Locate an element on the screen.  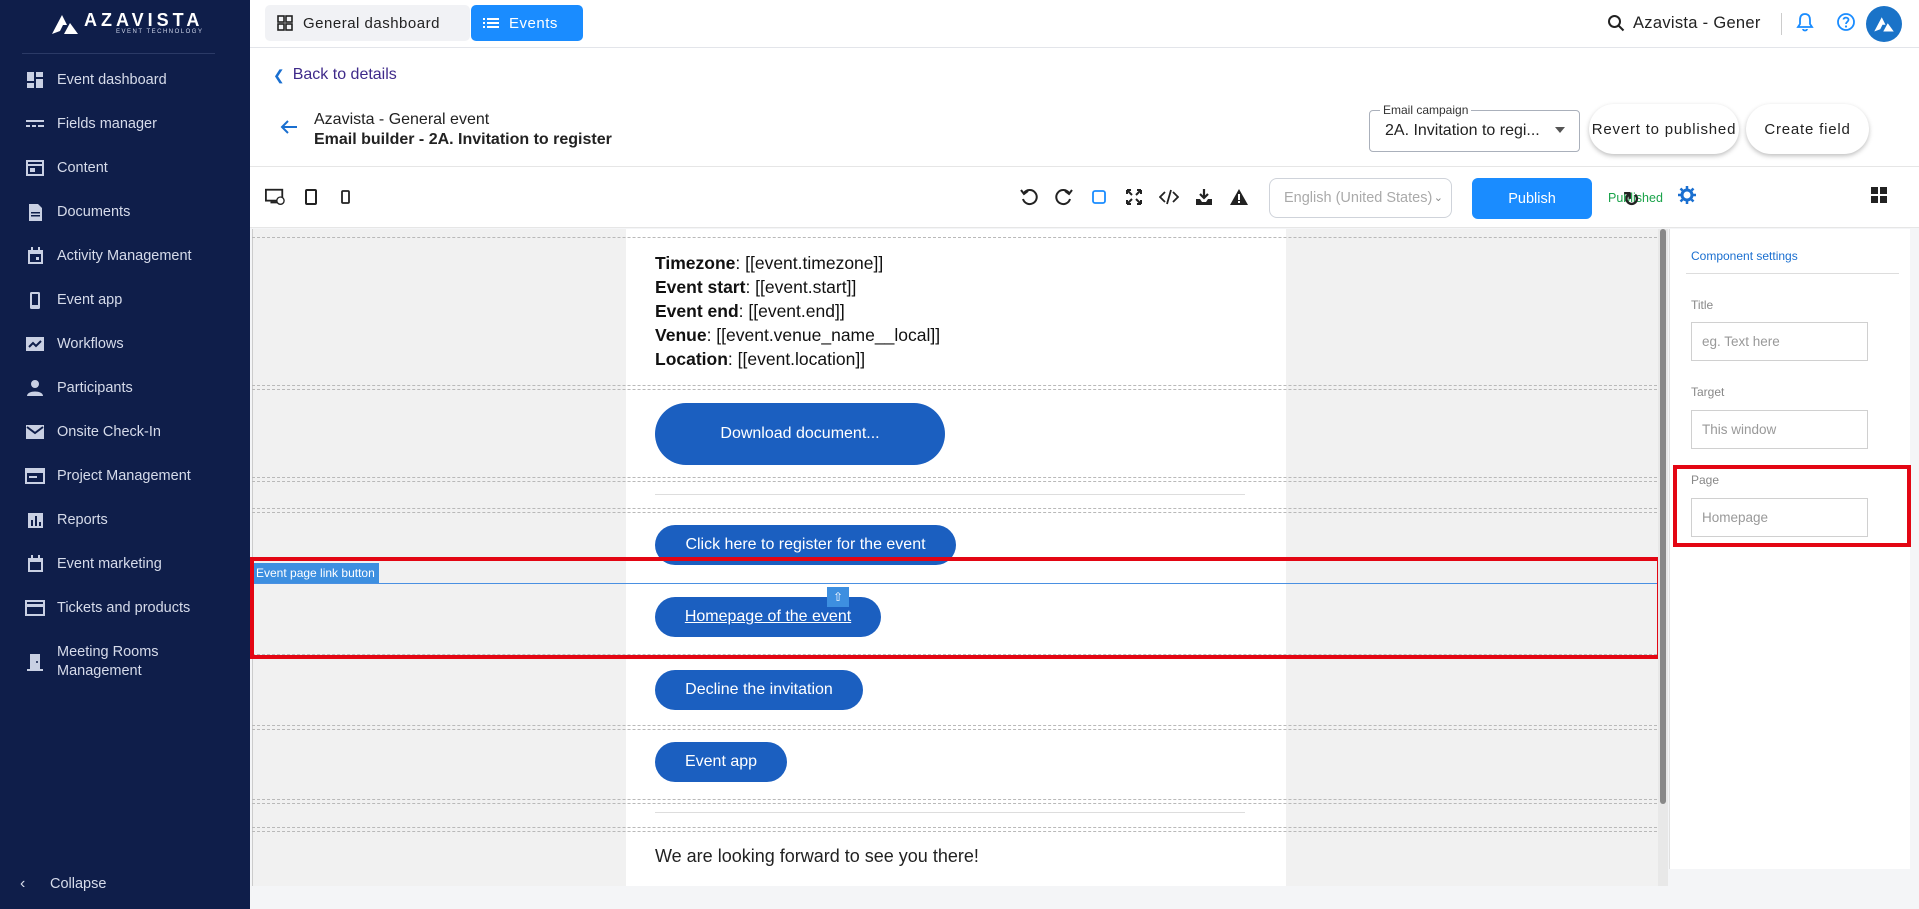
redo-icon is located at coordinates (1064, 197).